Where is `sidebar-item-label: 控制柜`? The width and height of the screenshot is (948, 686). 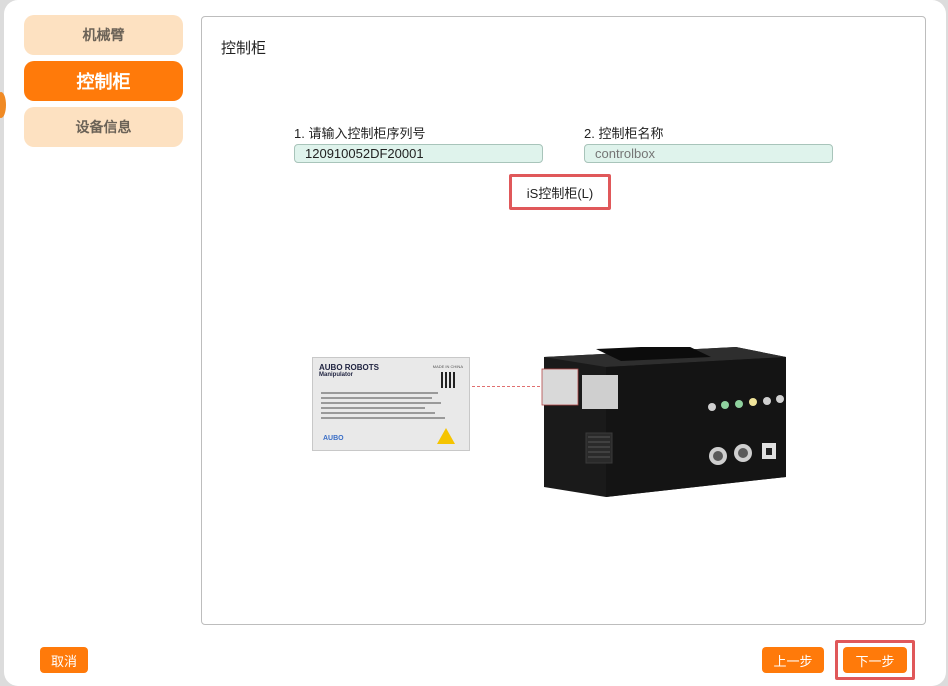 sidebar-item-label: 控制柜 is located at coordinates (103, 82).